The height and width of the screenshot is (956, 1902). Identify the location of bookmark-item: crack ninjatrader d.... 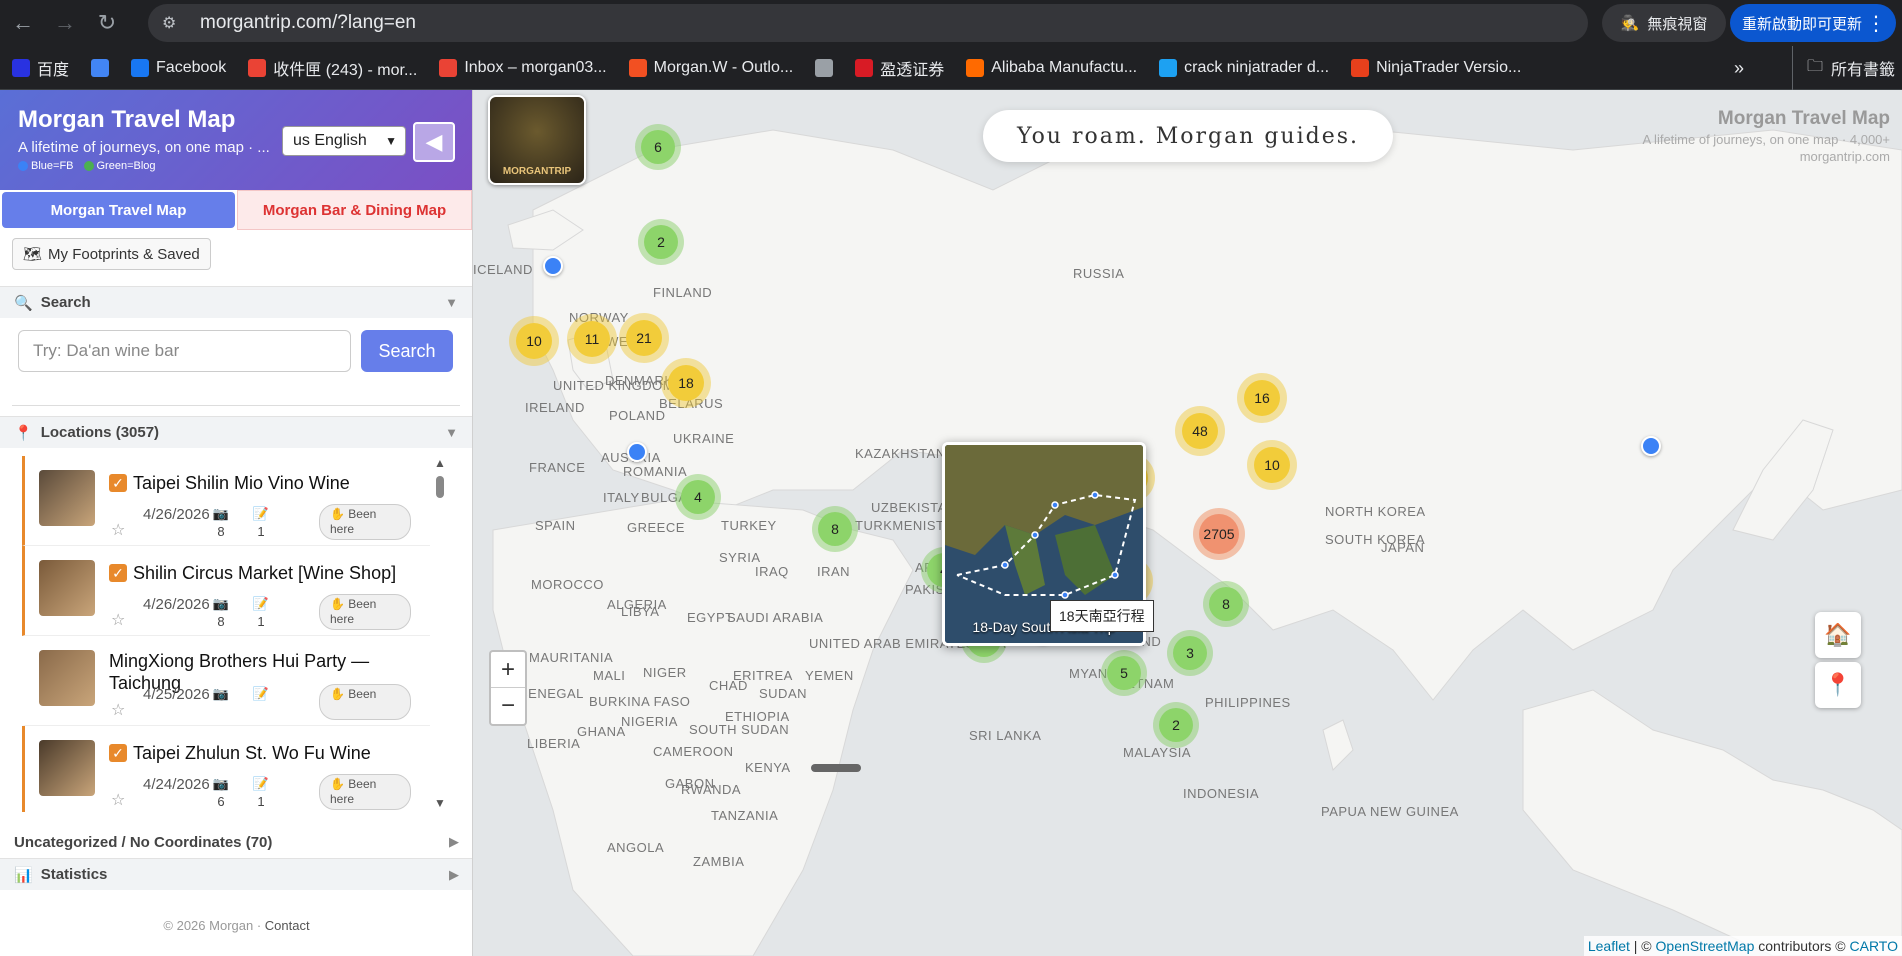
(1244, 67).